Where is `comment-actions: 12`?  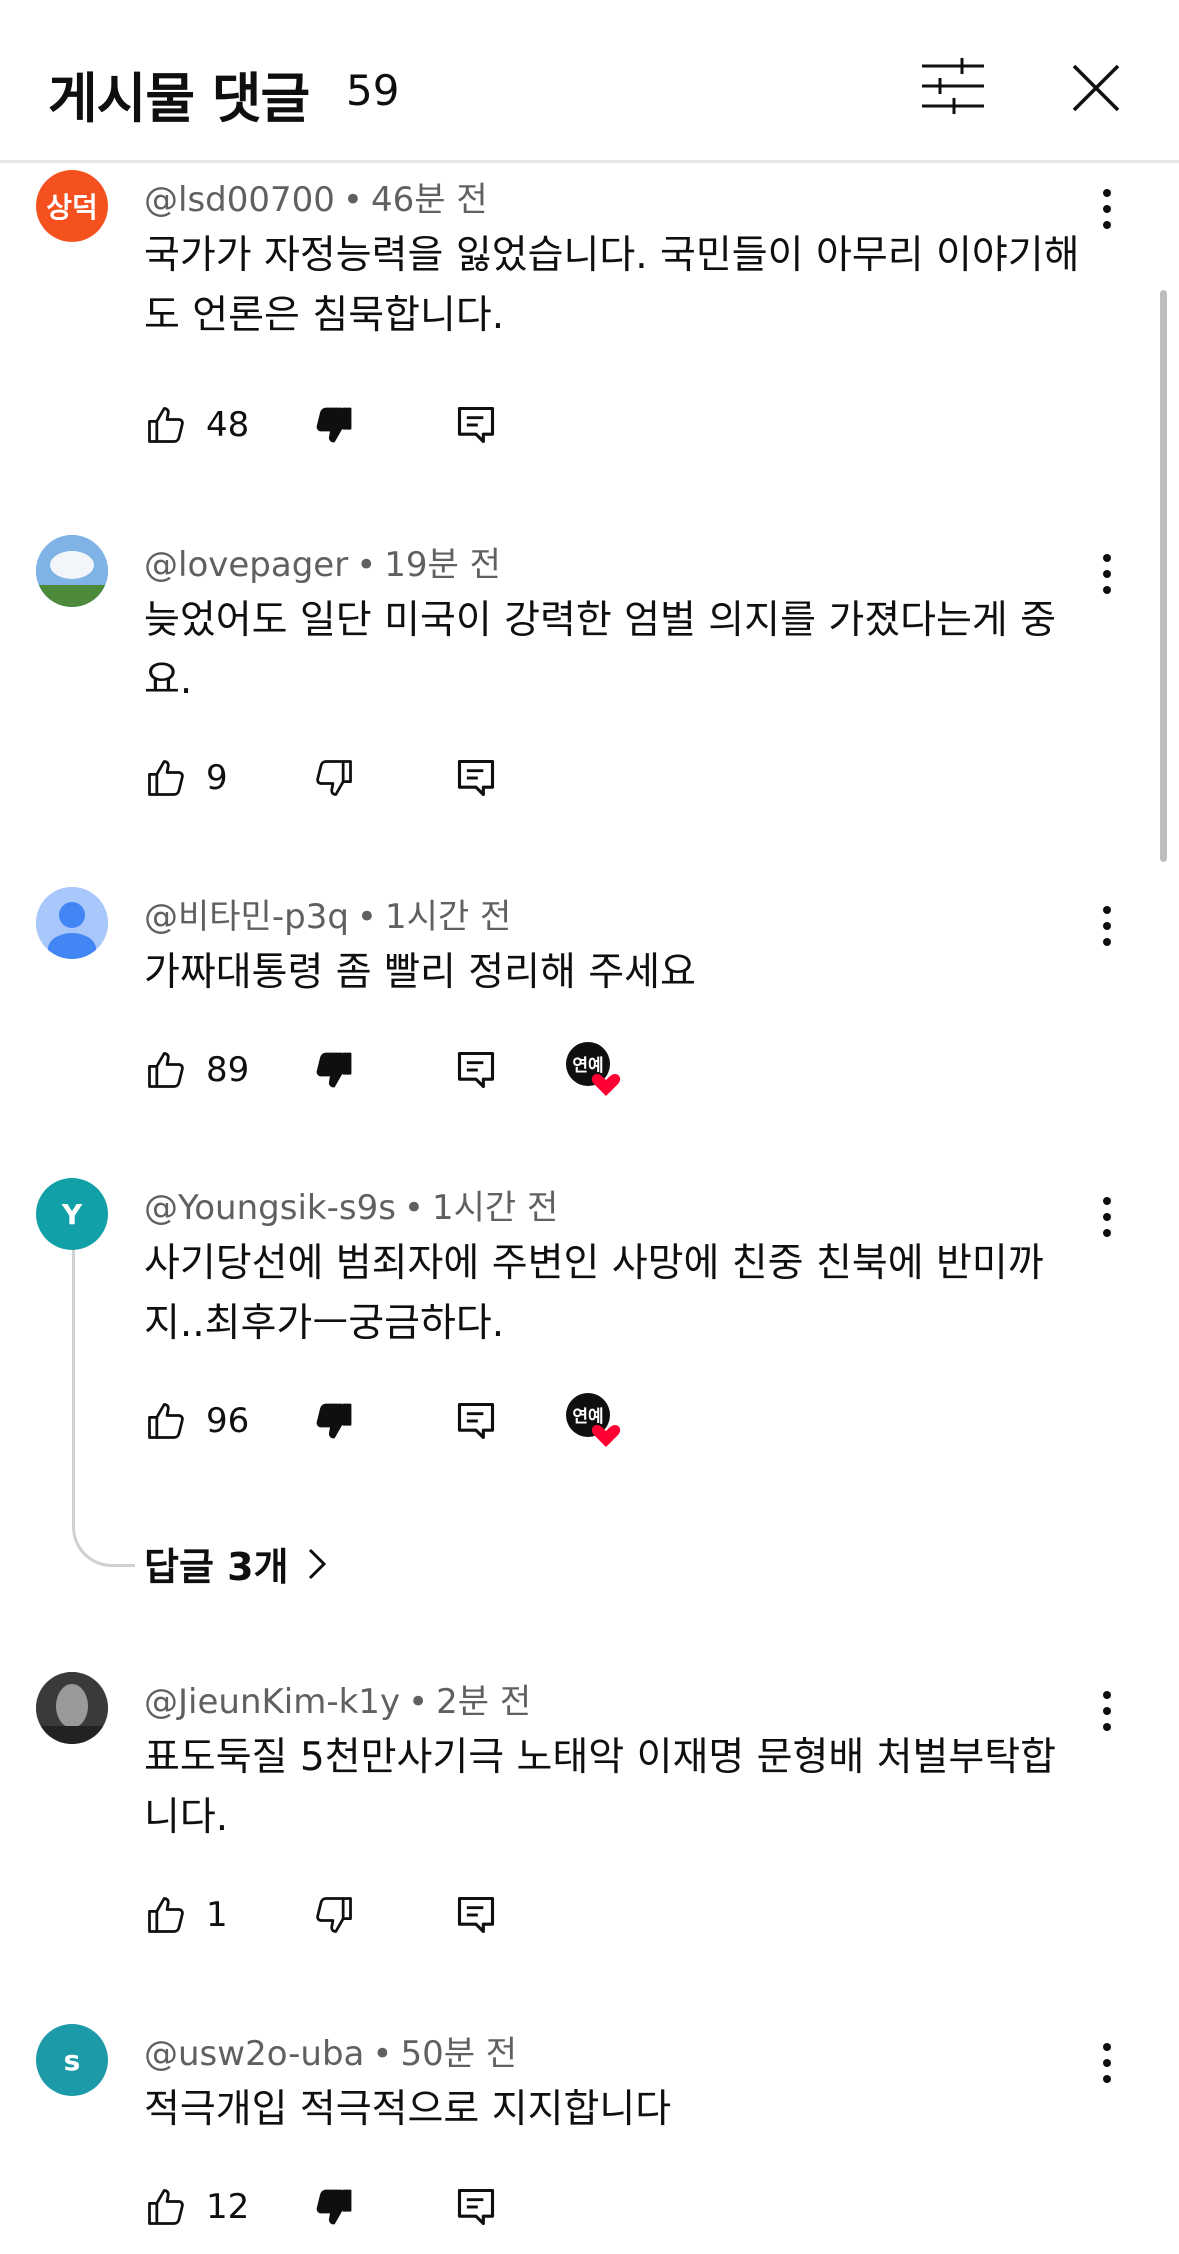 comment-actions: 12 is located at coordinates (424, 2207).